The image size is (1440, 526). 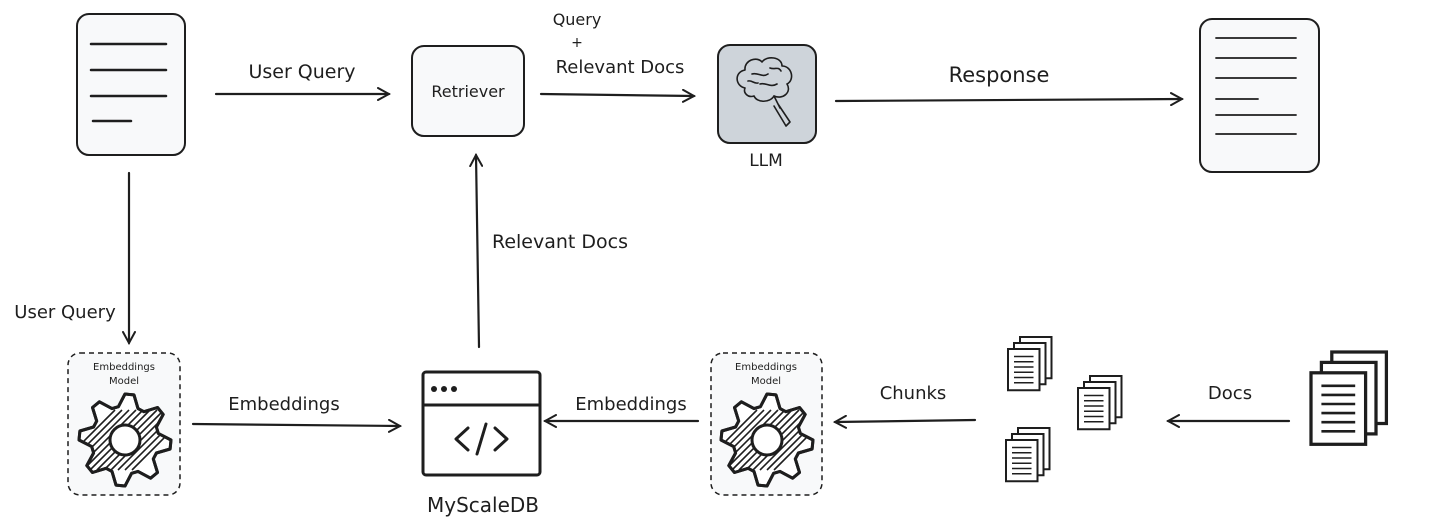 What do you see at coordinates (767, 107) in the screenshot?
I see `llm-node: LLM` at bounding box center [767, 107].